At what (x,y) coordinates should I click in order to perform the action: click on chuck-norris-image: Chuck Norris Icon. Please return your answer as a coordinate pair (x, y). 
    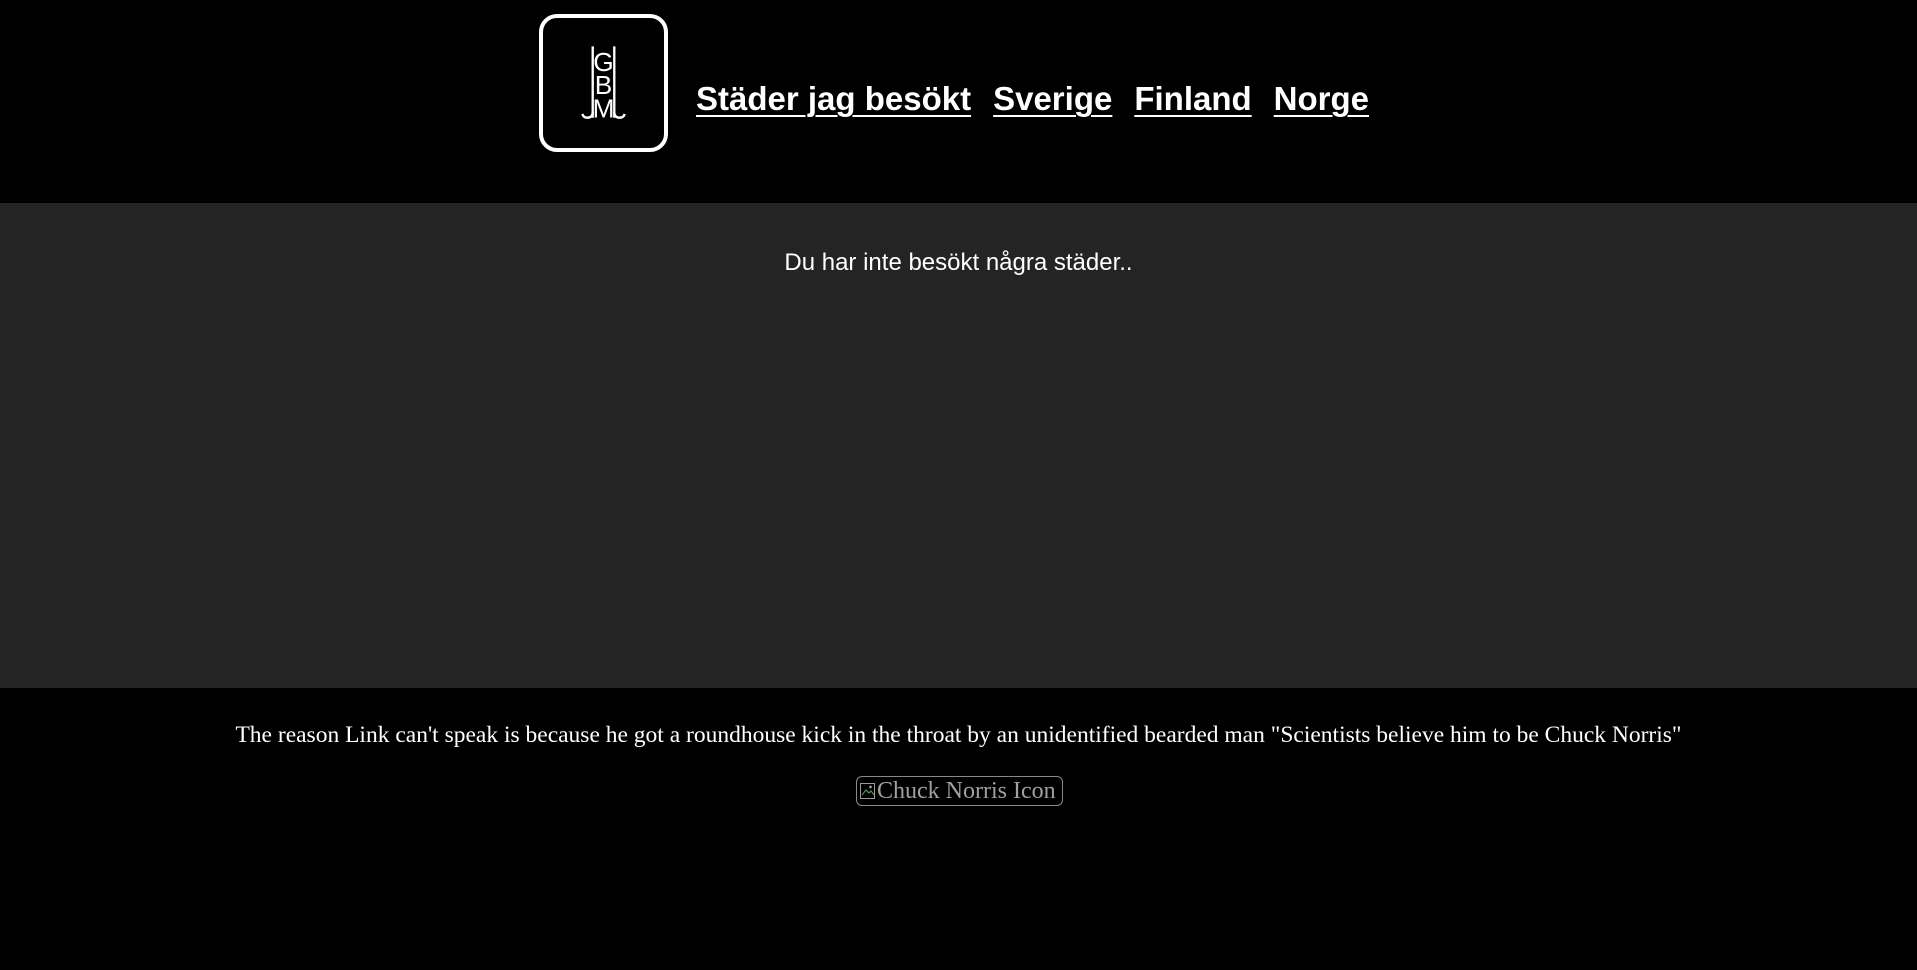
    Looking at the image, I should click on (959, 791).